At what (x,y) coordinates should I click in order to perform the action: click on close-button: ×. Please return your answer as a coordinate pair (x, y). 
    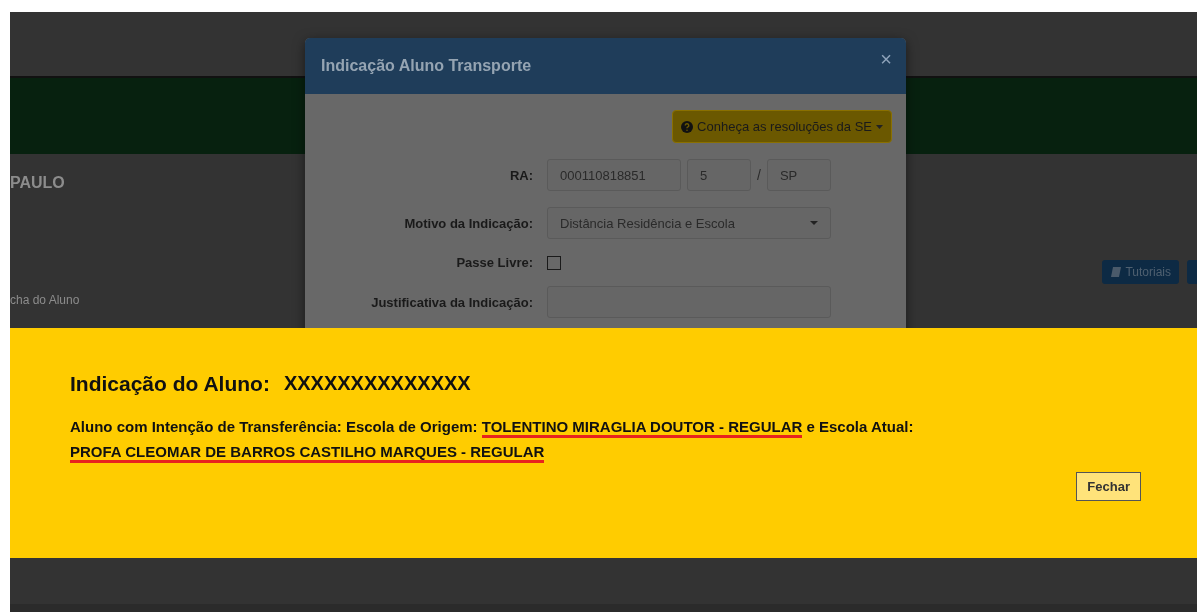
    Looking at the image, I should click on (886, 59).